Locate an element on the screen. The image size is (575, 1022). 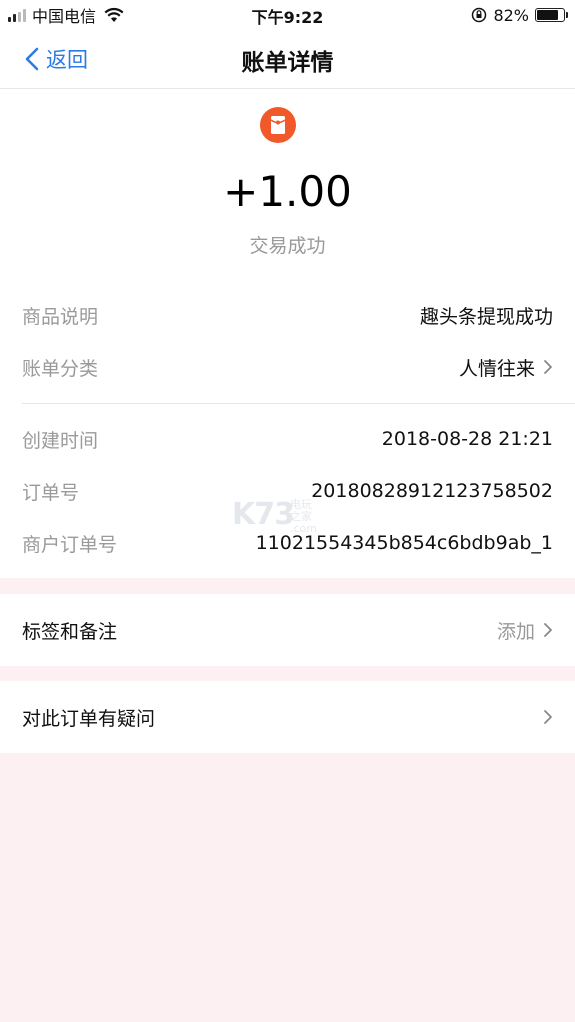
product-label: 商品说明 is located at coordinates (60, 316).